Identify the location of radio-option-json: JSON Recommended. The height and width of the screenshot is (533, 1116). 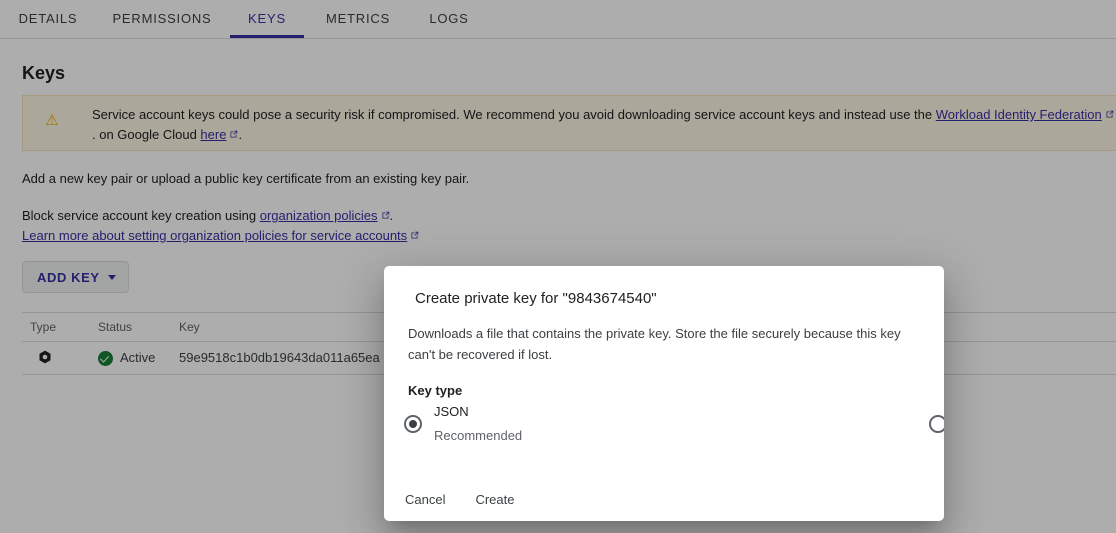
(463, 424).